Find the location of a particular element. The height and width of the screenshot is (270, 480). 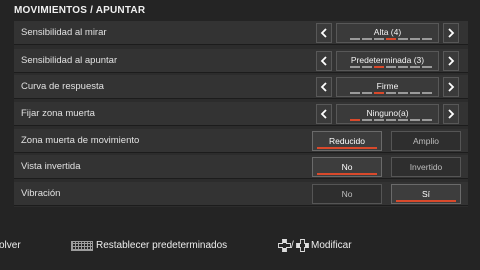

dpad-left-right-icon is located at coordinates (302, 245).